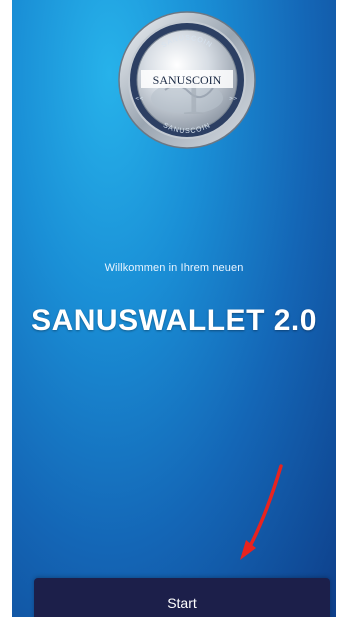 This screenshot has height=617, width=346. What do you see at coordinates (174, 268) in the screenshot?
I see `welcome-text: Willkommen in Ihrem neuen` at bounding box center [174, 268].